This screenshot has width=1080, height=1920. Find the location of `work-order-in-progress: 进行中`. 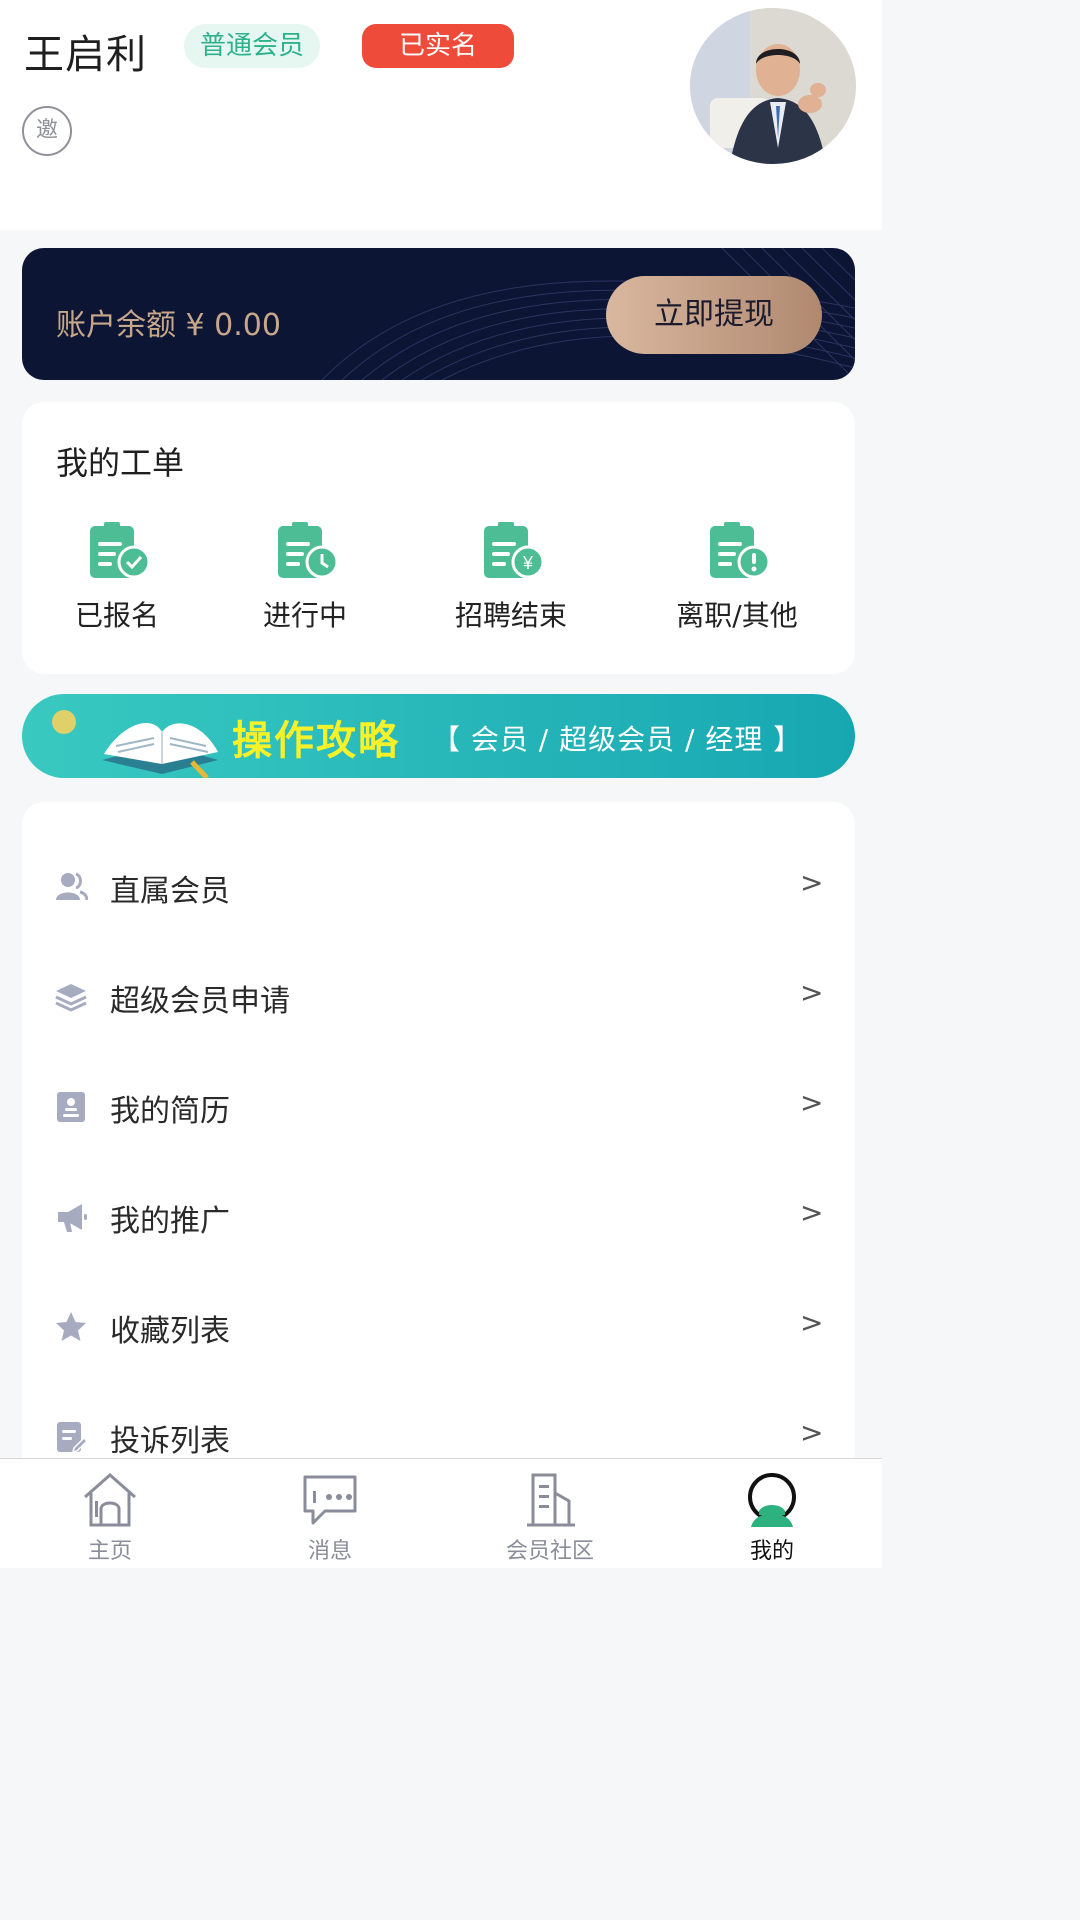

work-order-in-progress: 进行中 is located at coordinates (305, 577).